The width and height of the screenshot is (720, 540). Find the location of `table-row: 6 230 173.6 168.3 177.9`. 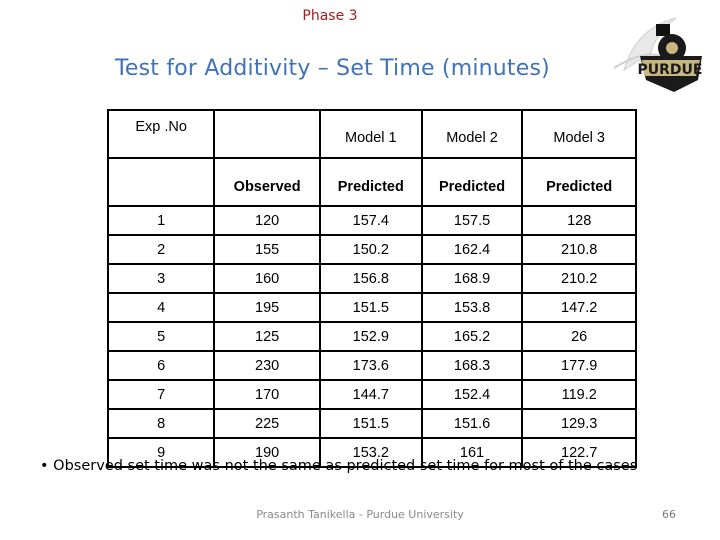

table-row: 6 230 173.6 168.3 177.9 is located at coordinates (371, 365).